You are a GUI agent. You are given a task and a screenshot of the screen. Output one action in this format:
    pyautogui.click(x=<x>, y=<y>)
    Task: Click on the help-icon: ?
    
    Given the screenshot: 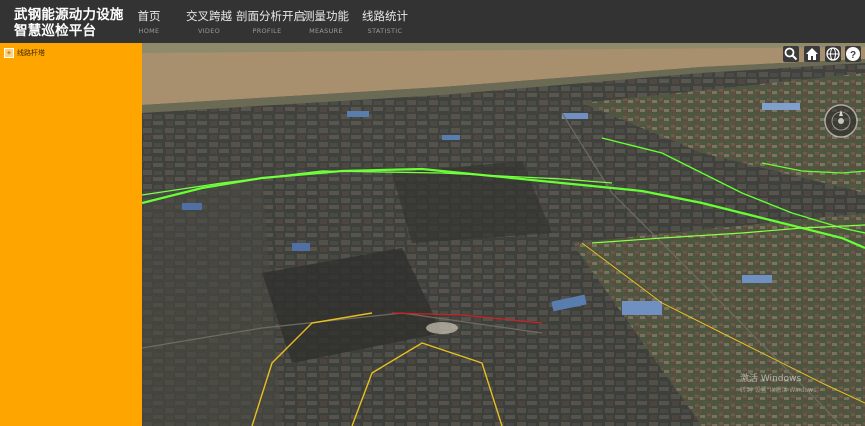 What is the action you would take?
    pyautogui.click(x=853, y=54)
    